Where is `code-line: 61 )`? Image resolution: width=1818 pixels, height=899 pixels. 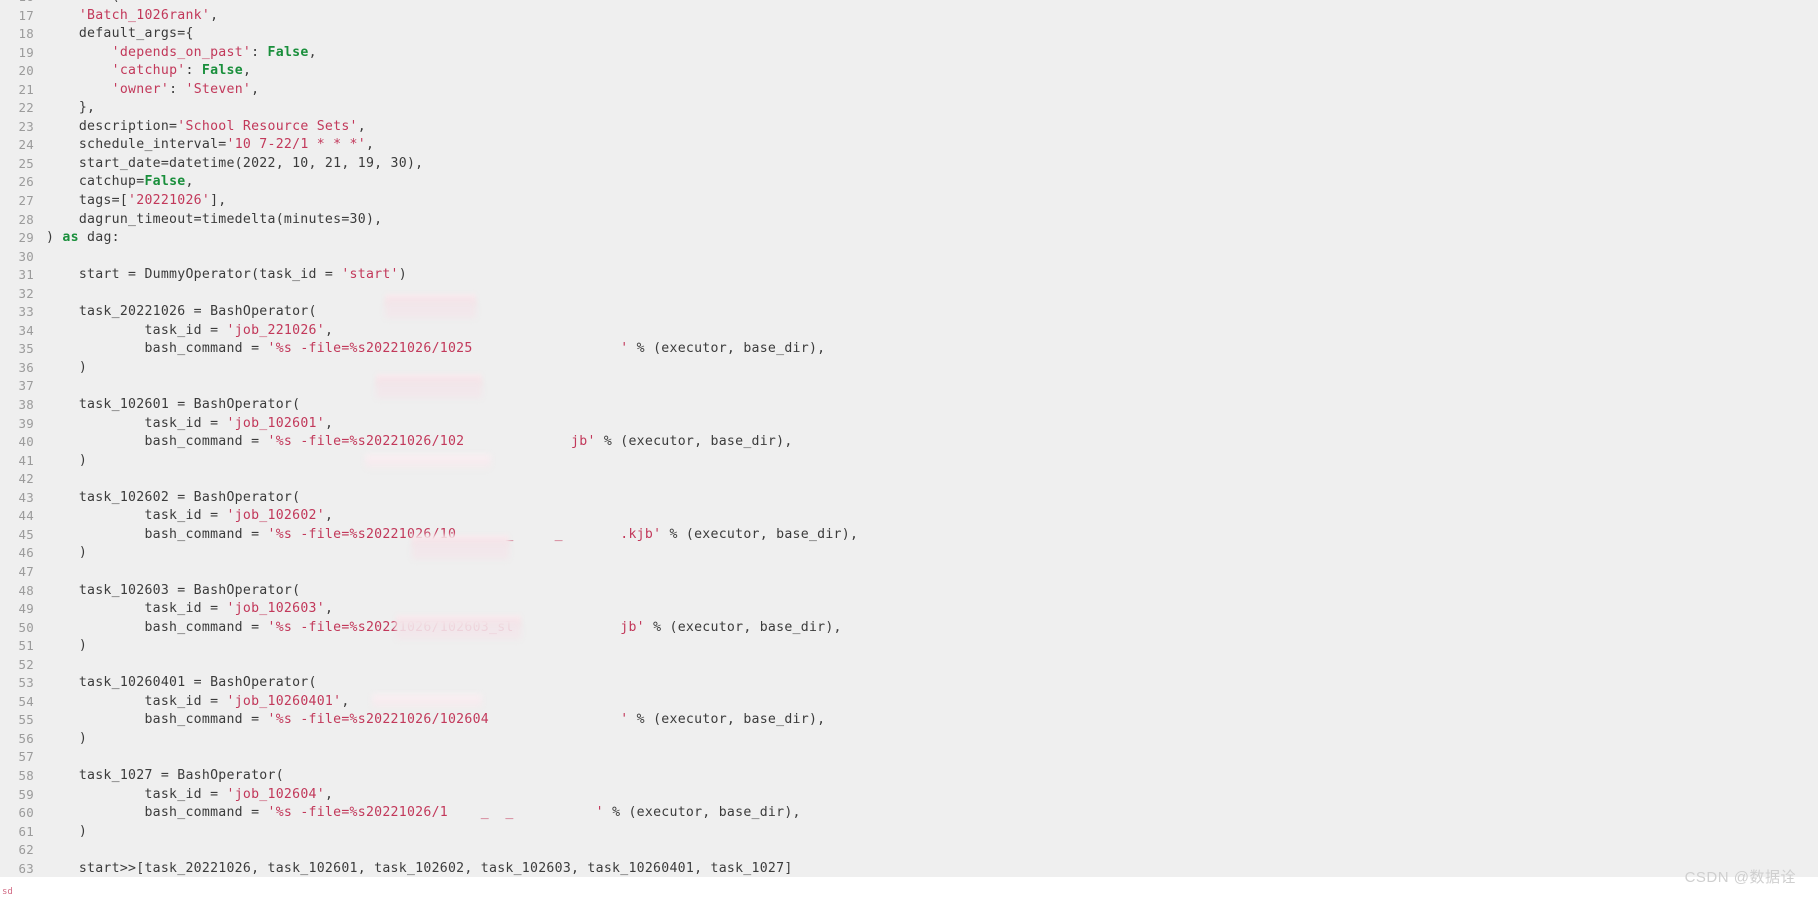
code-line: 61 ) is located at coordinates (909, 832).